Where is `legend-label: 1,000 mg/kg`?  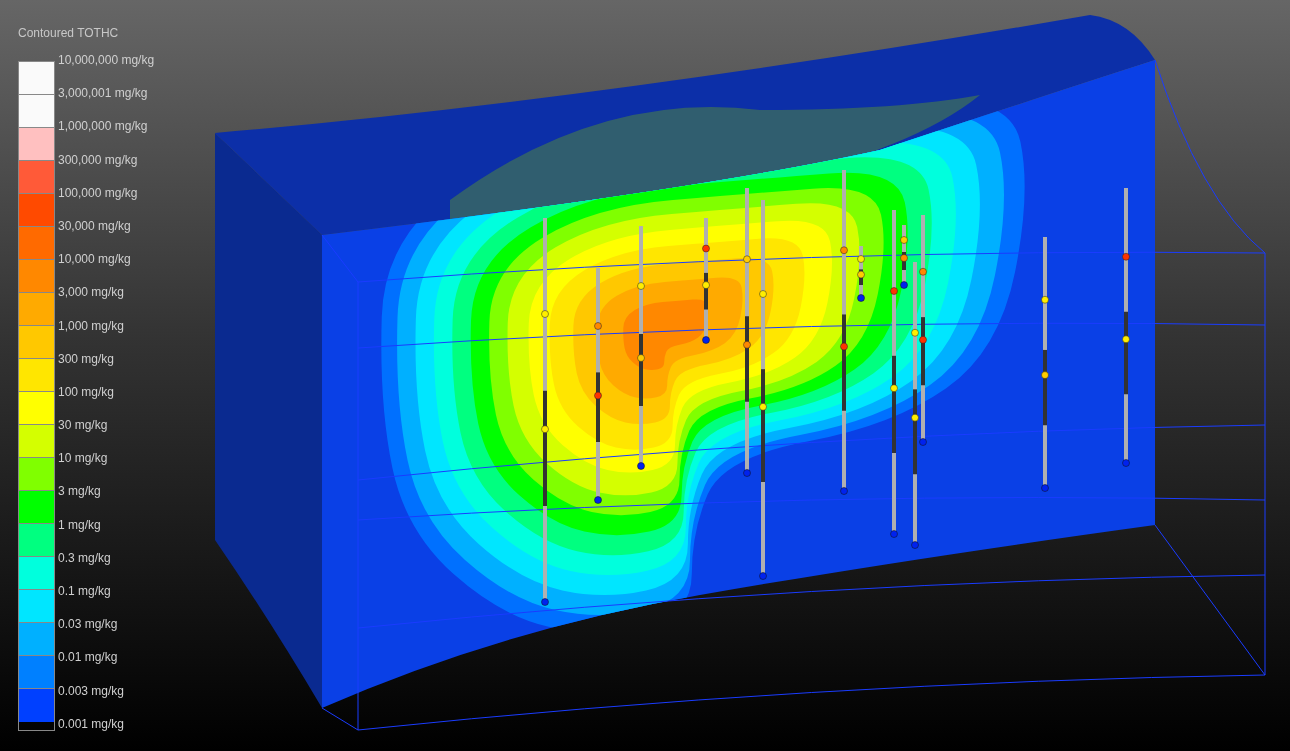 legend-label: 1,000 mg/kg is located at coordinates (92, 325).